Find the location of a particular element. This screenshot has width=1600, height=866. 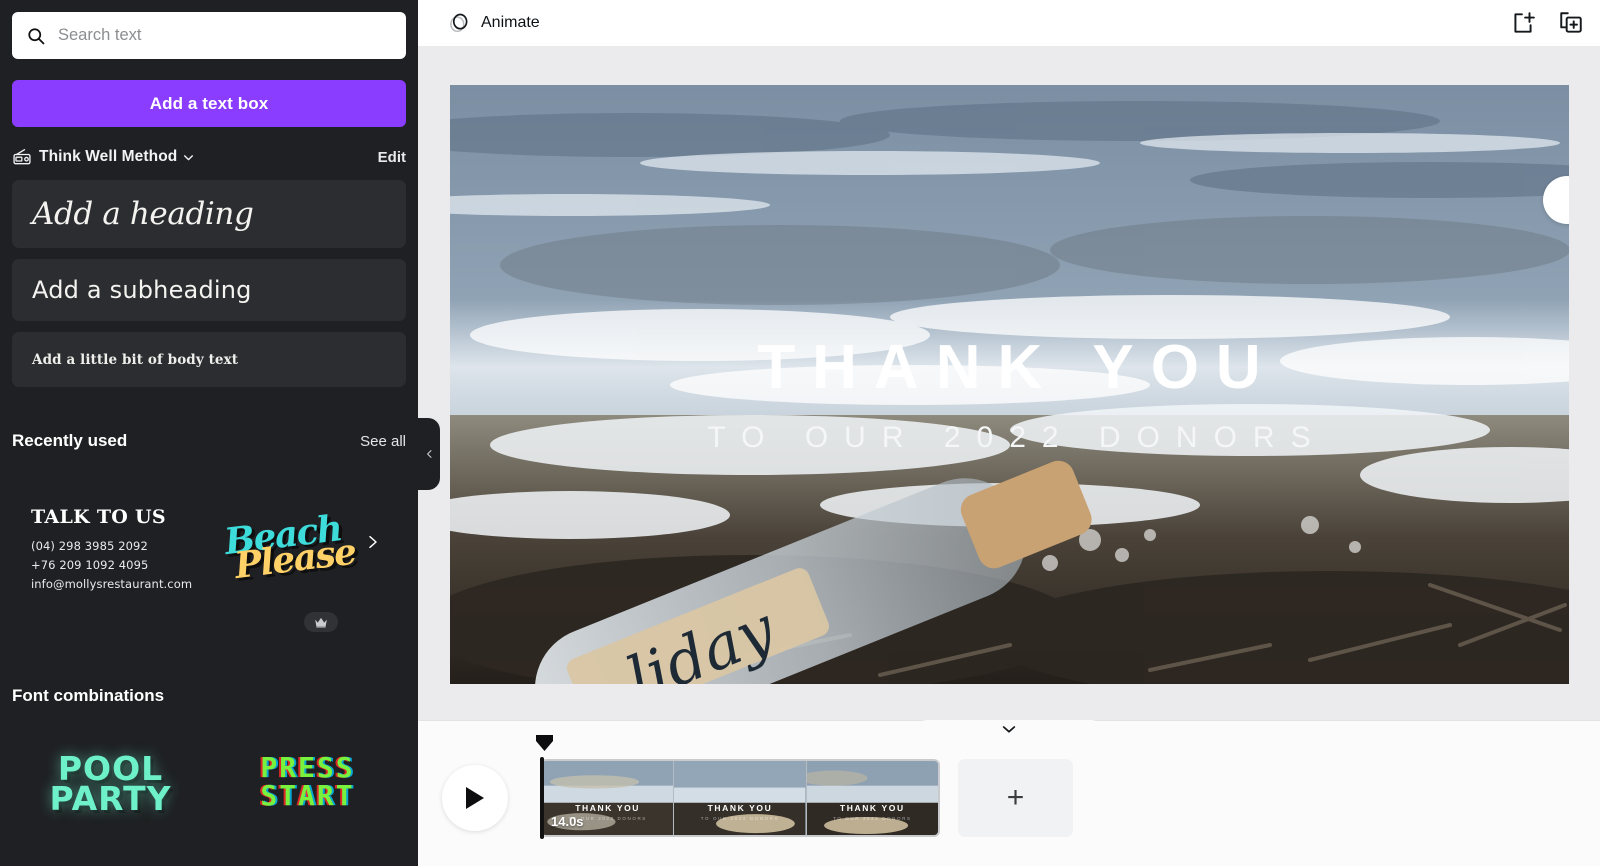

clip-start-handle is located at coordinates (542, 798).